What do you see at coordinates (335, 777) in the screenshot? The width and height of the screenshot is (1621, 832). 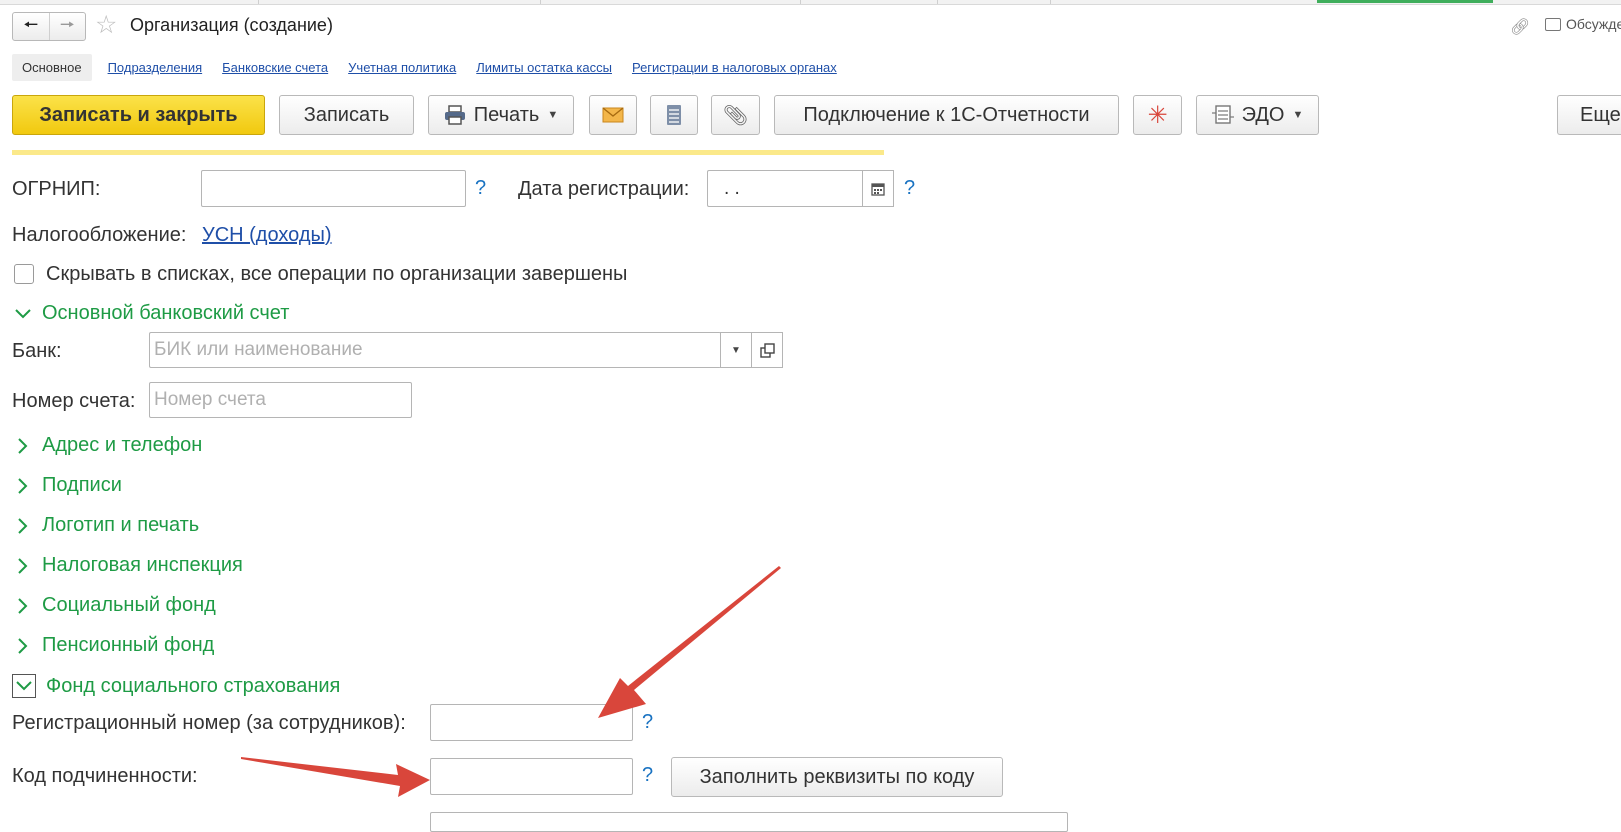 I see `annotation-arrow-bottom` at bounding box center [335, 777].